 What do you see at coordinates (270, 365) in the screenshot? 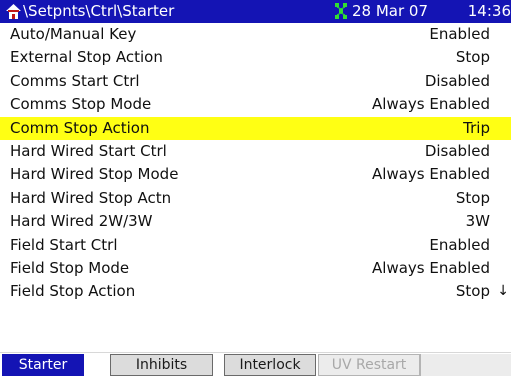
I see `tab-interlock: Interlock` at bounding box center [270, 365].